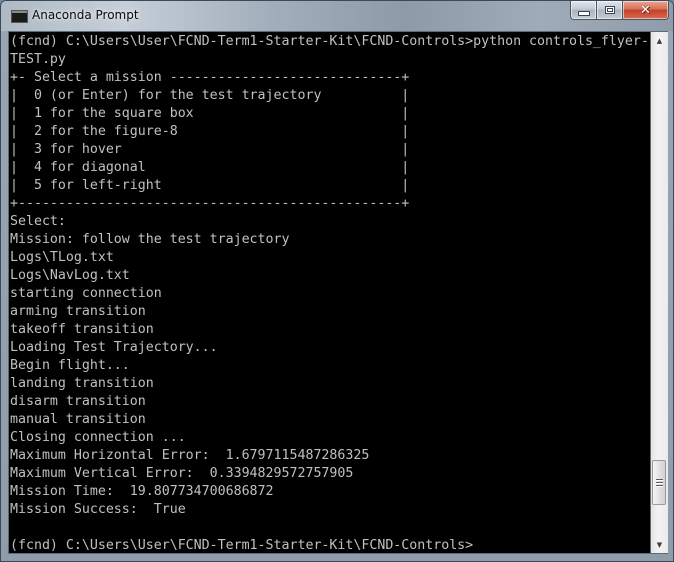 This screenshot has width=674, height=562. What do you see at coordinates (38, 221) in the screenshot?
I see `console-line: Select:` at bounding box center [38, 221].